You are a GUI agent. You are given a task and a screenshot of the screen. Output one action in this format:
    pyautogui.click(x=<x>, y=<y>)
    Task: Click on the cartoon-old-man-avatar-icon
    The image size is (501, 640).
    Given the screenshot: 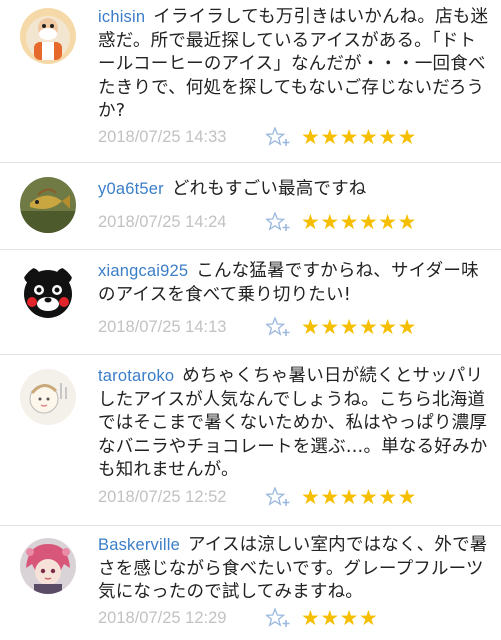 What is the action you would take?
    pyautogui.click(x=48, y=36)
    